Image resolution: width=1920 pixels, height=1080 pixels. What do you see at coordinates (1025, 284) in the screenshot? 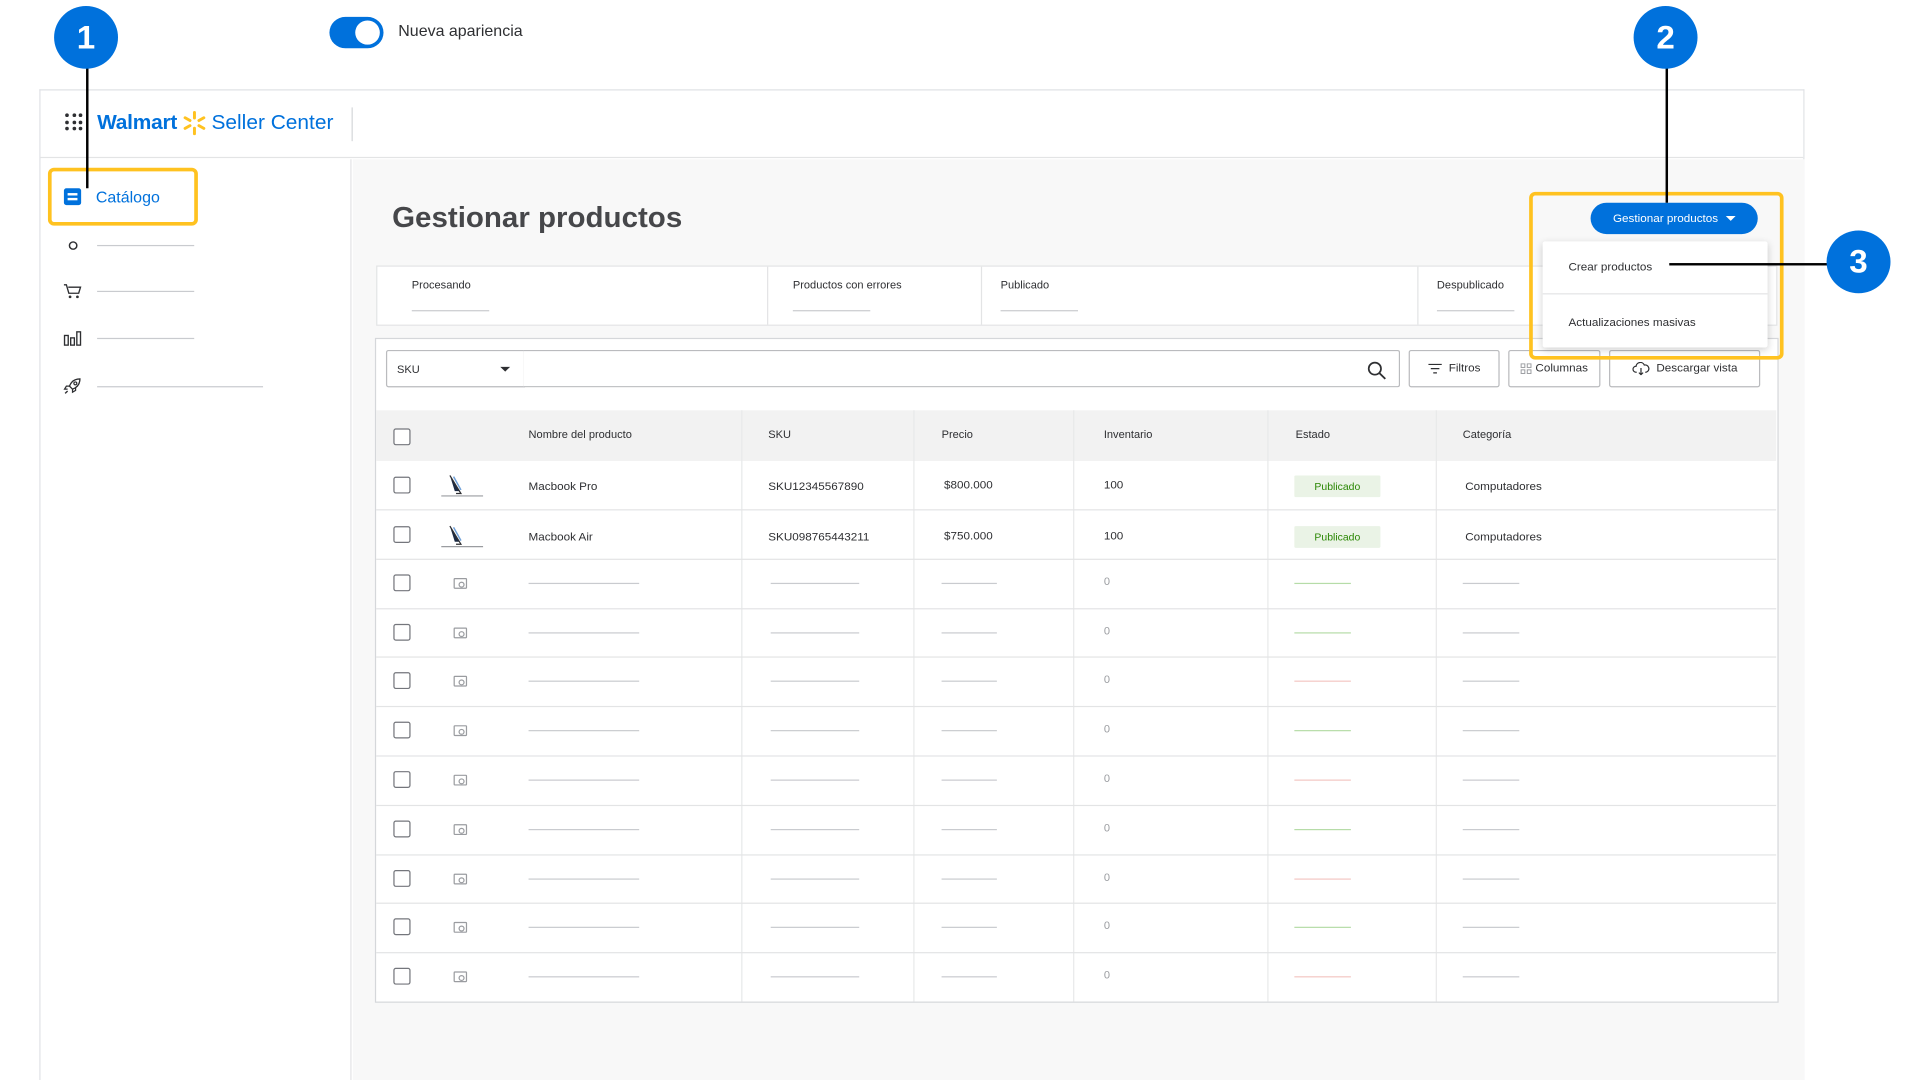
I see `stat-label: Publicado` at bounding box center [1025, 284].